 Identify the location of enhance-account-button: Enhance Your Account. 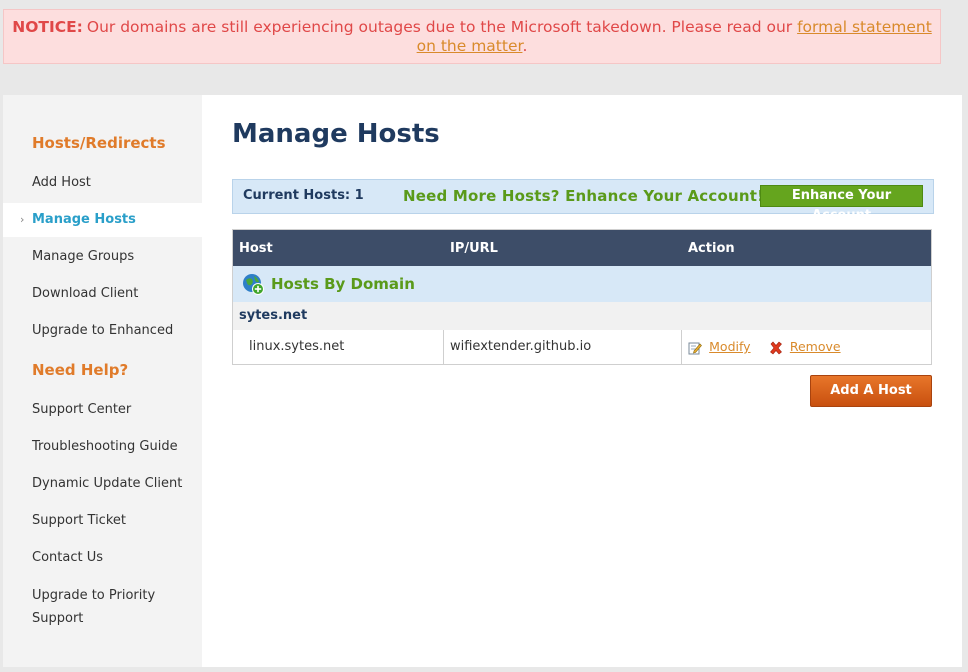
(841, 204).